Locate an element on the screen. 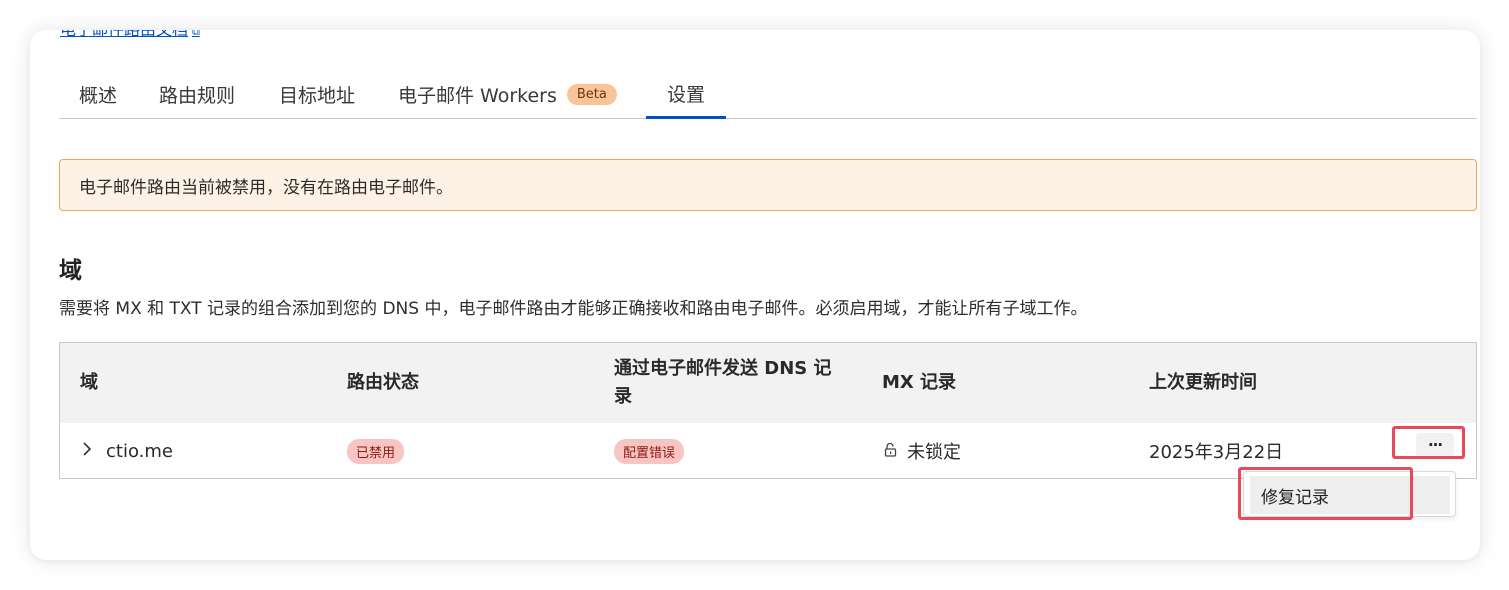 This screenshot has width=1509, height=590. status-badge: 配置错误 is located at coordinates (649, 451).